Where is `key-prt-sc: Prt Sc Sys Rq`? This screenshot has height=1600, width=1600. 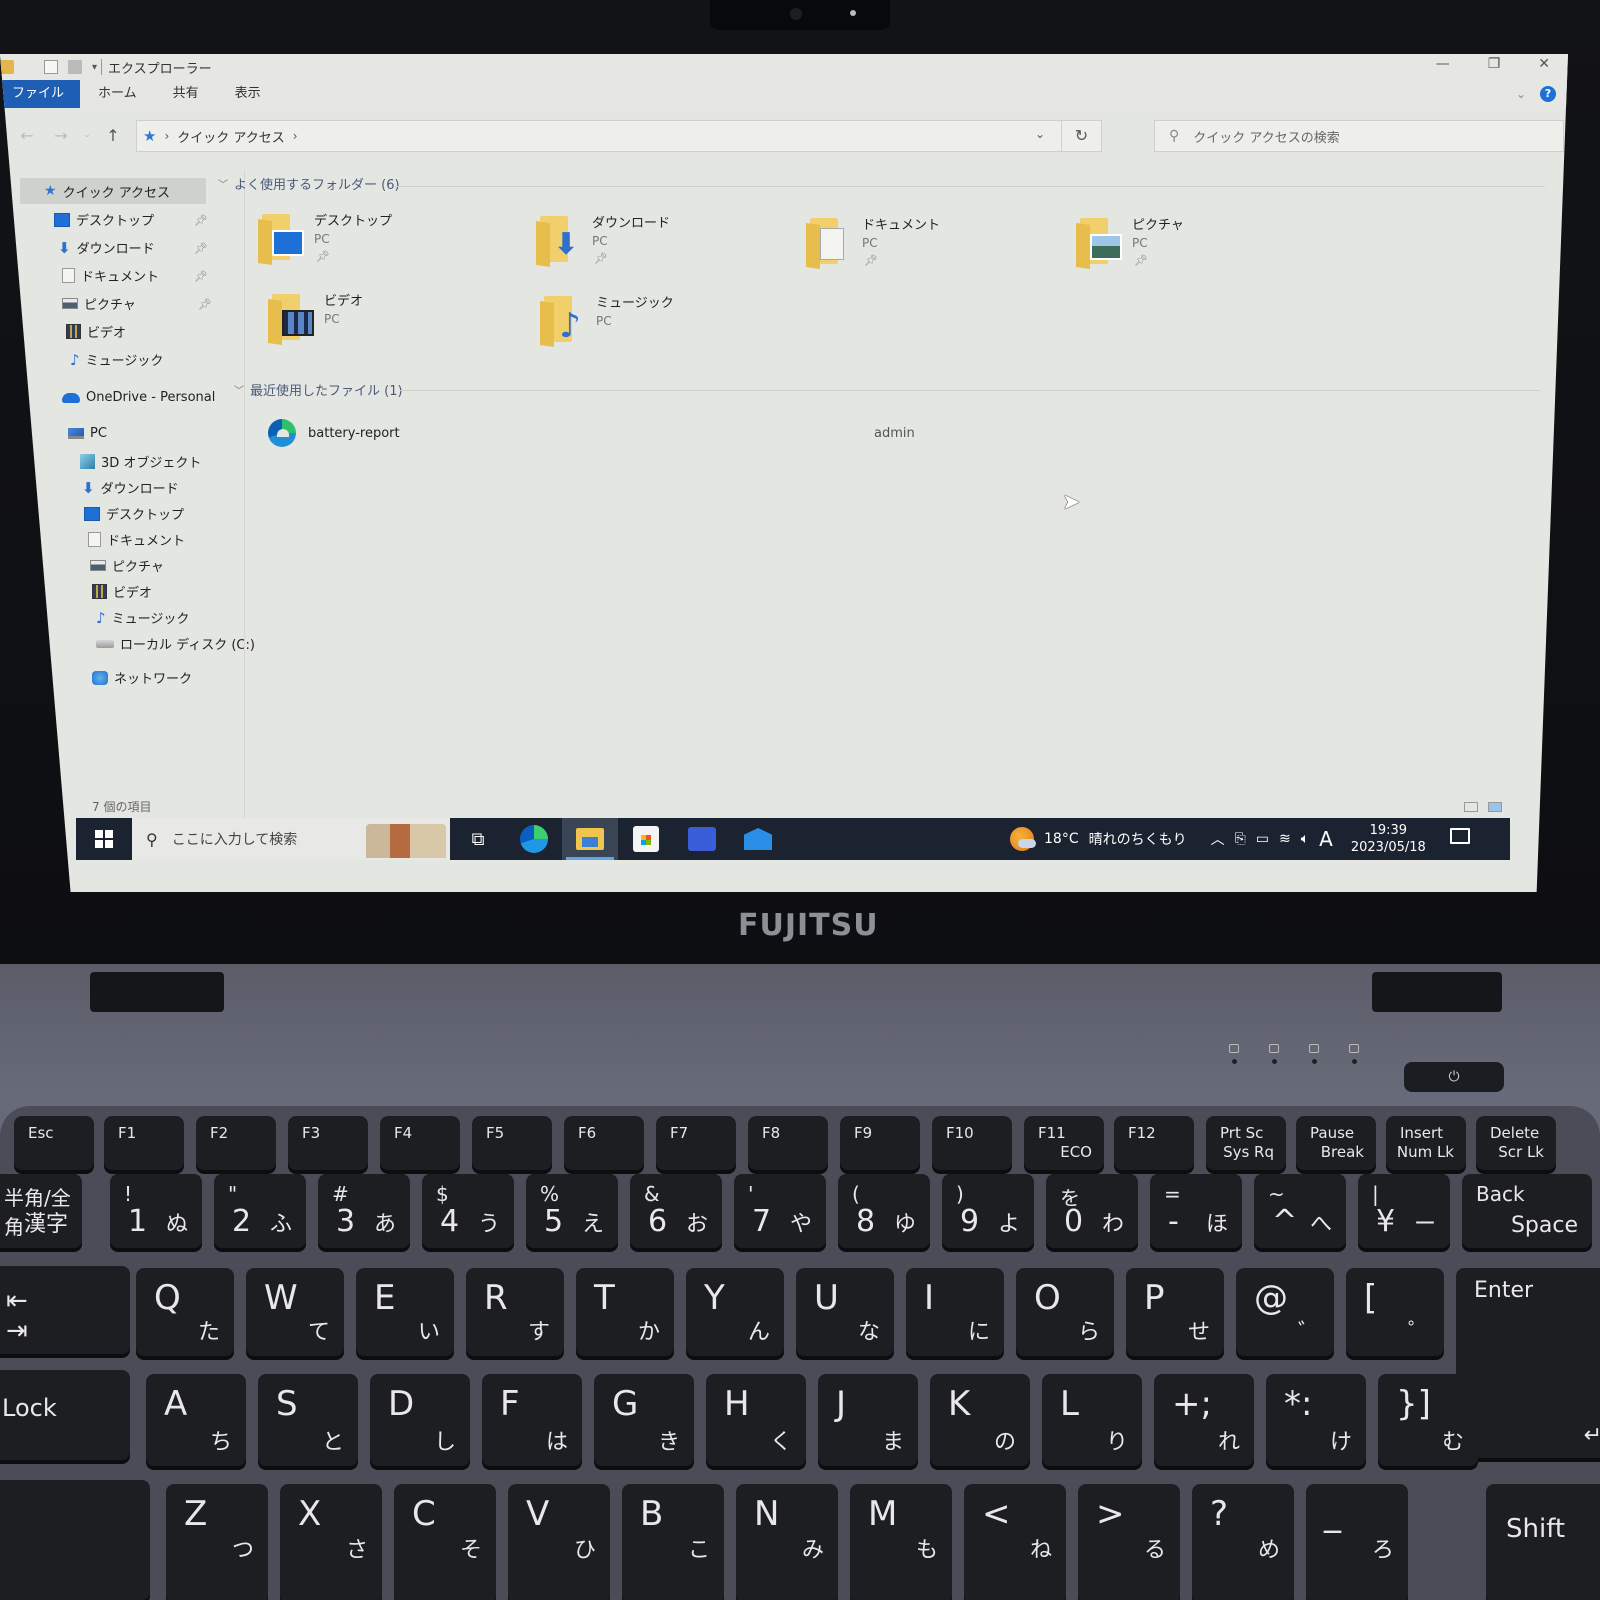 key-prt-sc: Prt Sc Sys Rq is located at coordinates (1246, 1143).